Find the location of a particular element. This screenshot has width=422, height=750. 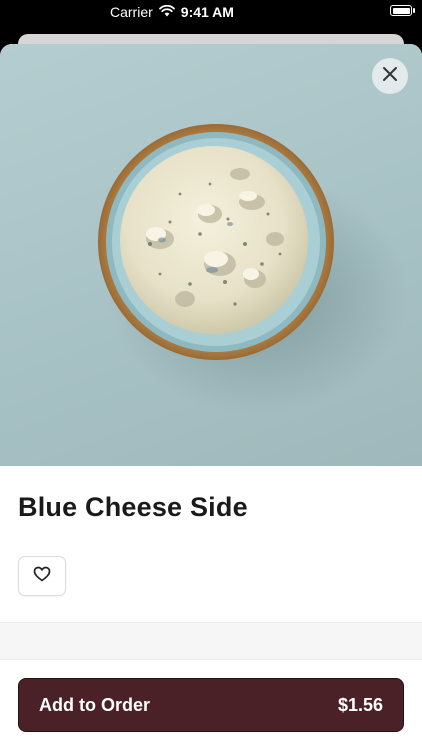

wifi-icon is located at coordinates (166, 12).